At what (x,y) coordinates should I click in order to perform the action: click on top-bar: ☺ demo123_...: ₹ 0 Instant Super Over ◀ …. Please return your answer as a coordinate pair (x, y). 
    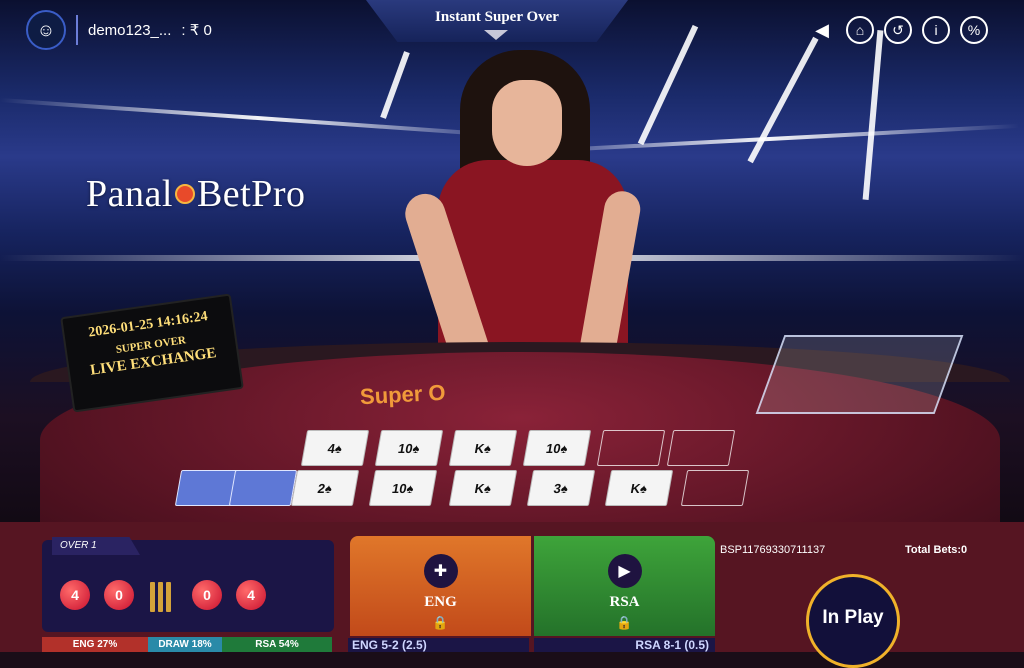
    Looking at the image, I should click on (512, 28).